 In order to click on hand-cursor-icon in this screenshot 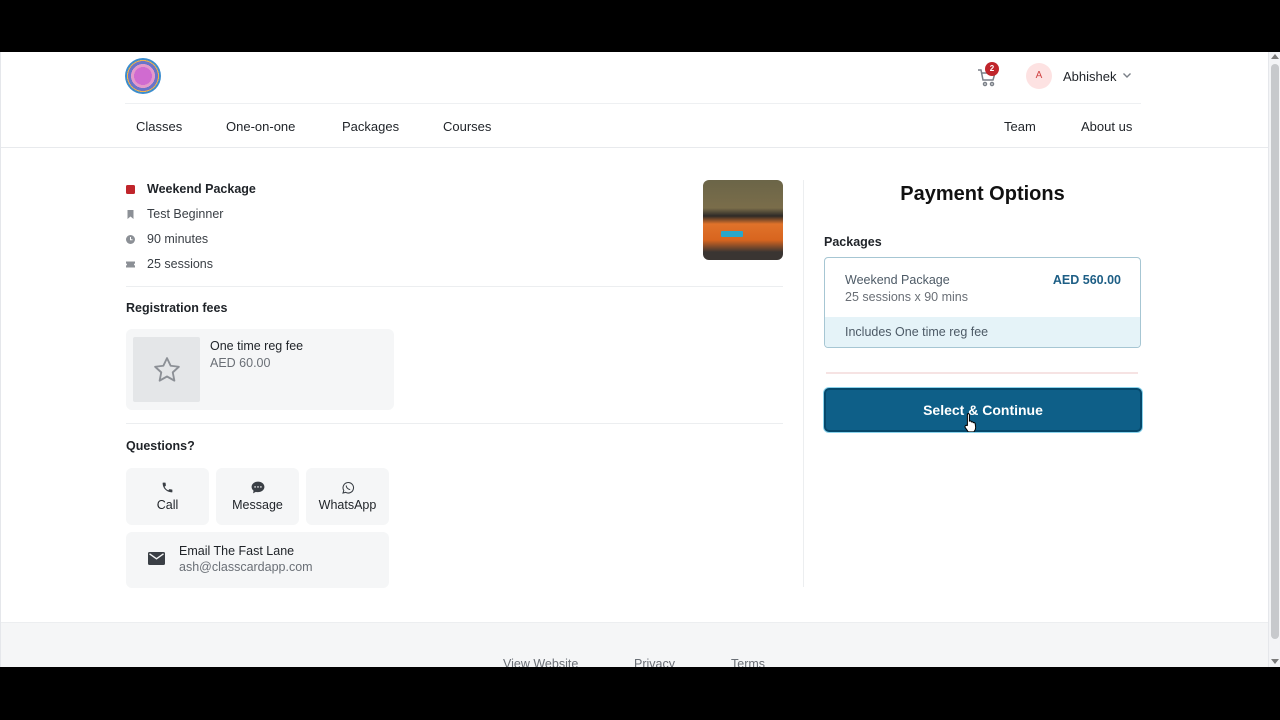, I will do `click(970, 422)`.